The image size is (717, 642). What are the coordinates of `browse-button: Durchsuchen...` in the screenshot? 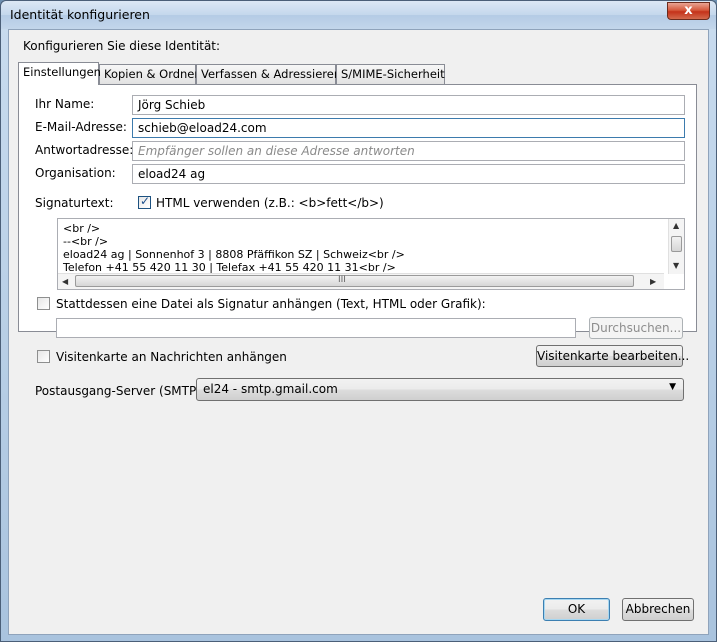 It's located at (636, 328).